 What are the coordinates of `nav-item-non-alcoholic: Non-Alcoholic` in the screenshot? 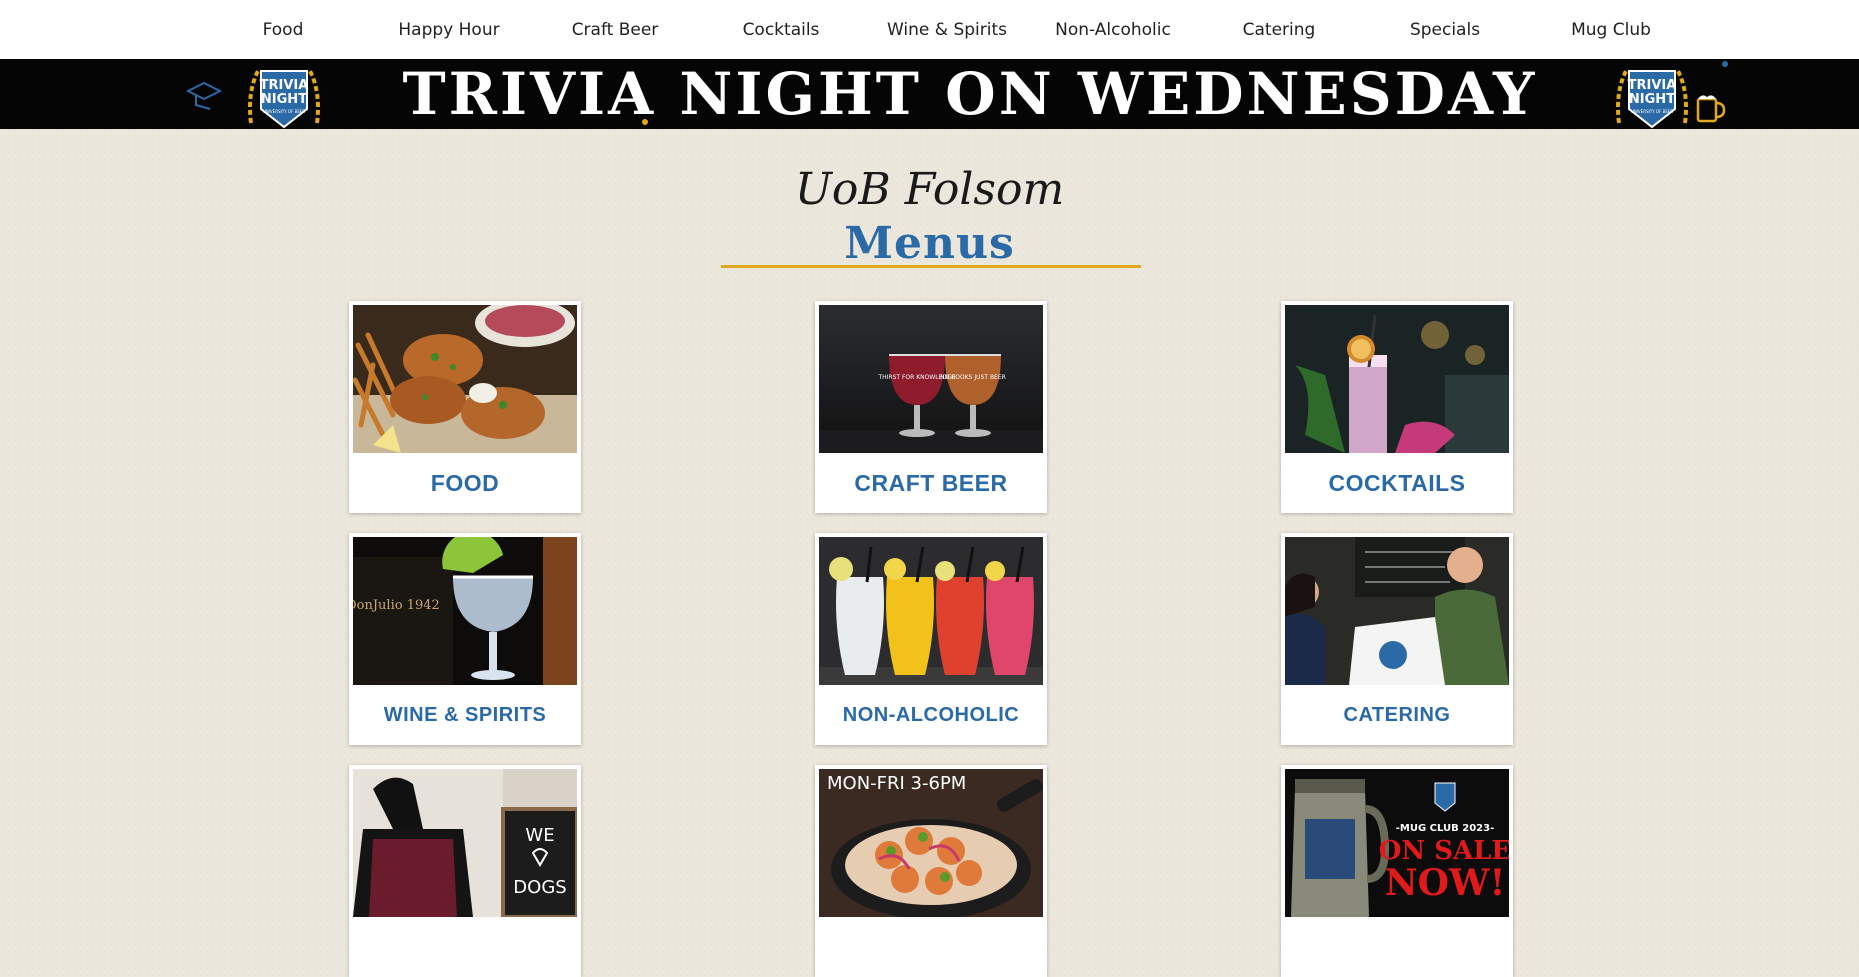 It's located at (1113, 30).